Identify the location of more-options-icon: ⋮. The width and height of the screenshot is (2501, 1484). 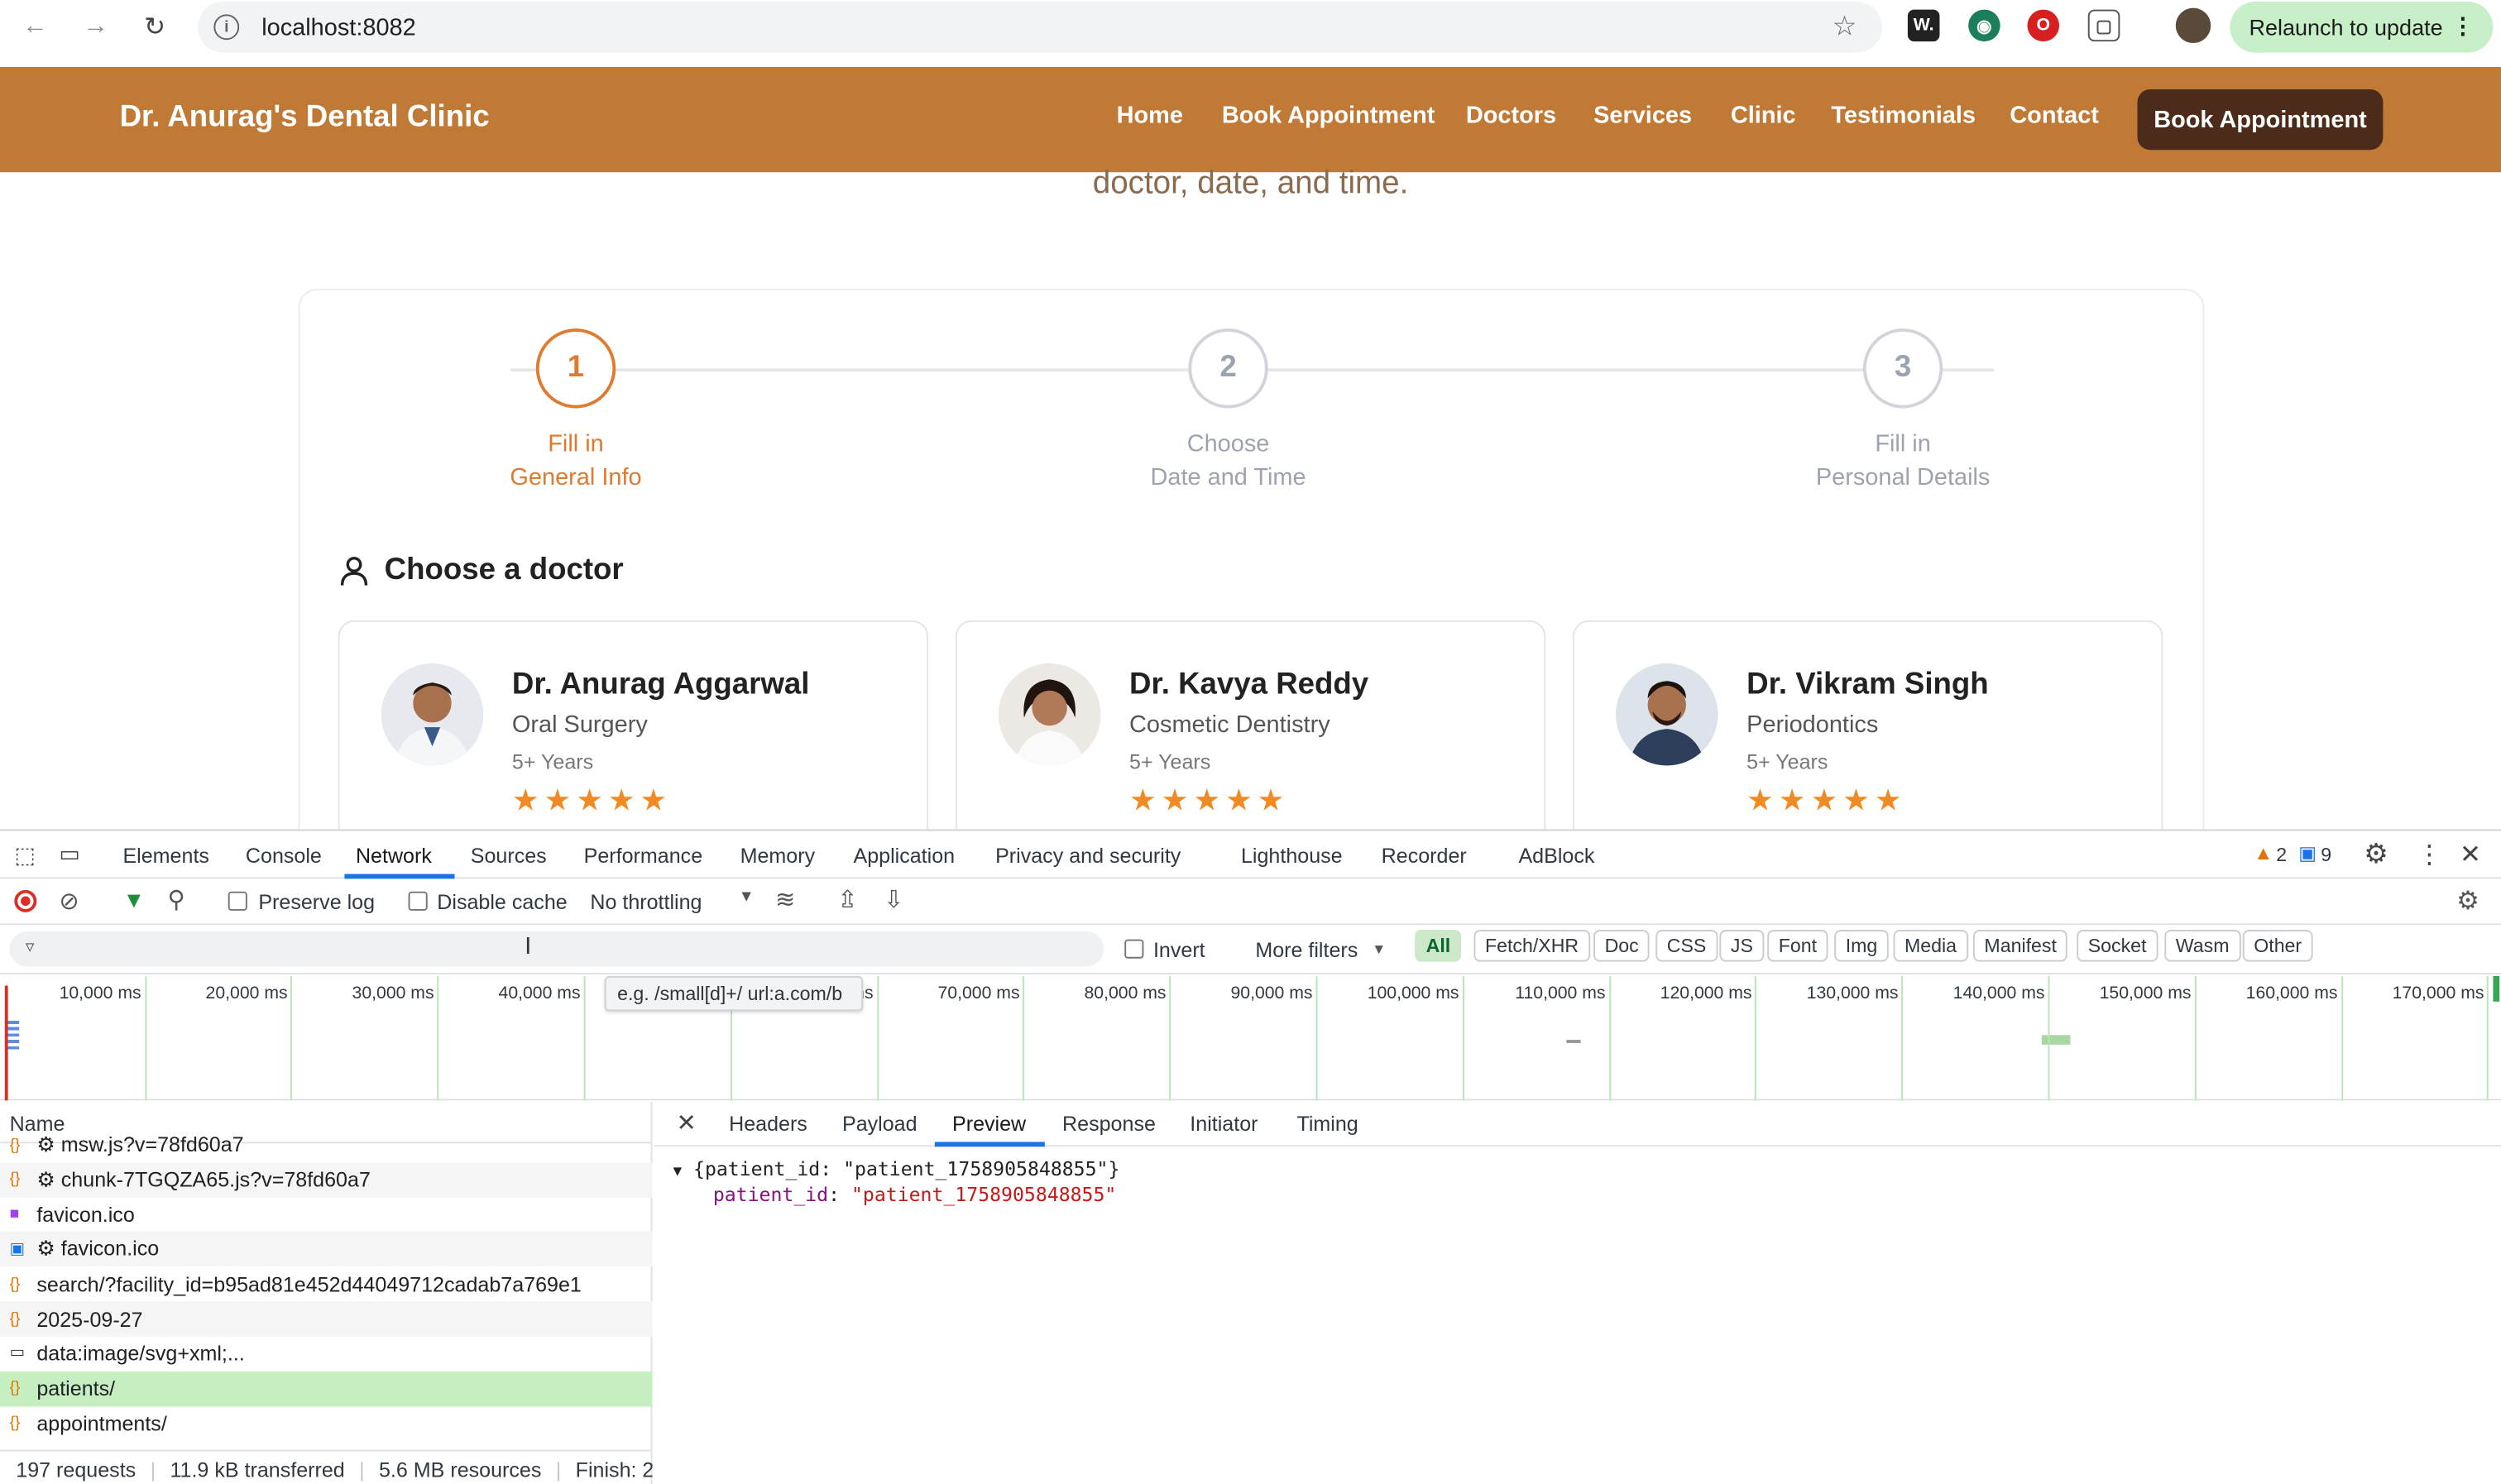
(2429, 855).